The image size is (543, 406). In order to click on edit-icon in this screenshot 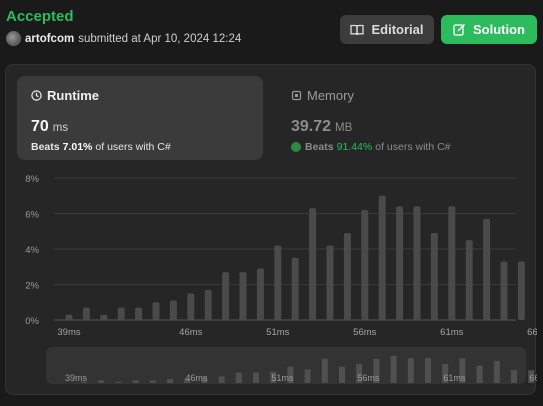, I will do `click(459, 29)`.